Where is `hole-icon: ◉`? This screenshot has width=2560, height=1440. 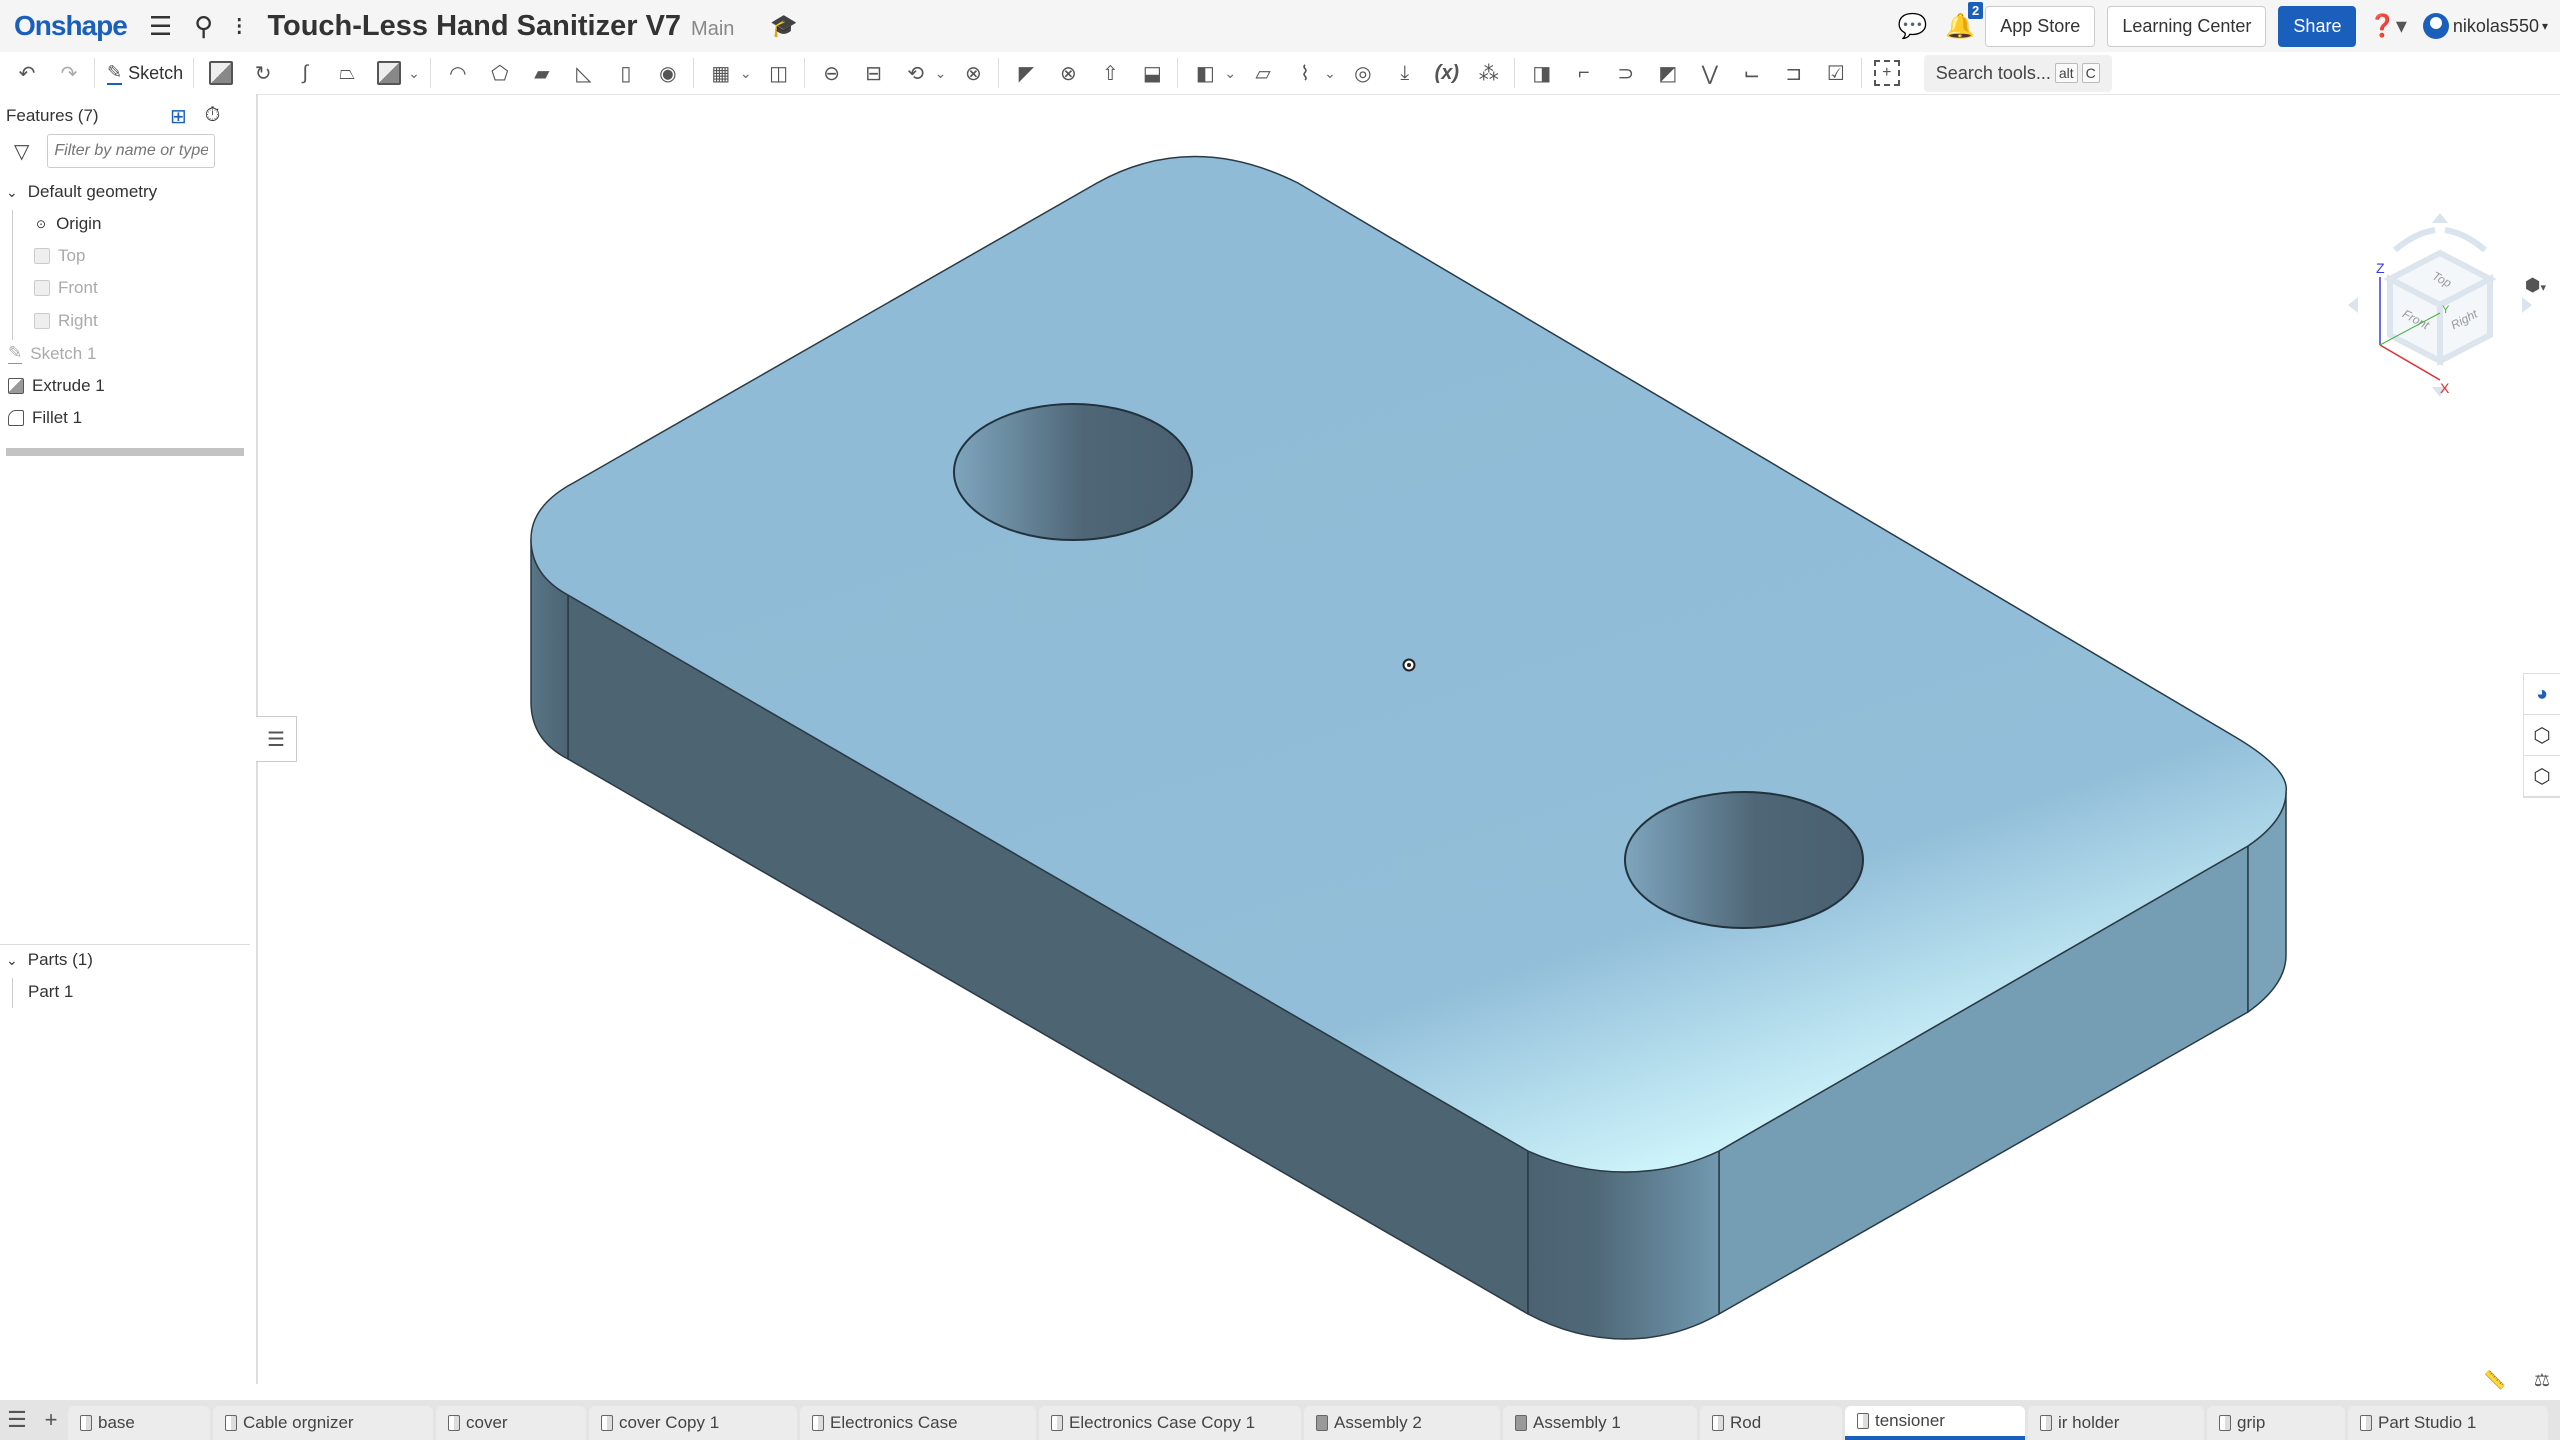
hole-icon: ◉ is located at coordinates (668, 73).